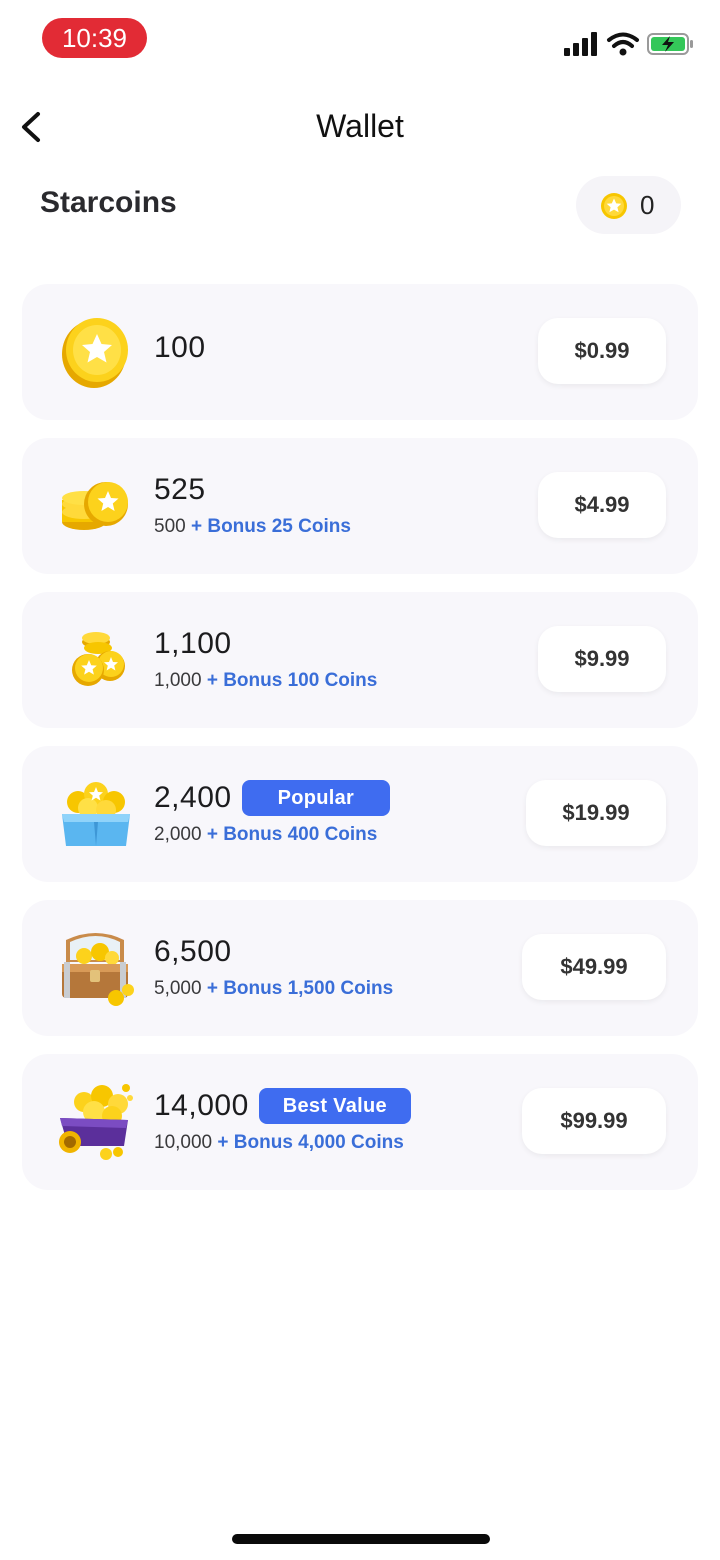 The height and width of the screenshot is (1560, 720). What do you see at coordinates (361, 1539) in the screenshot?
I see `home-indicator` at bounding box center [361, 1539].